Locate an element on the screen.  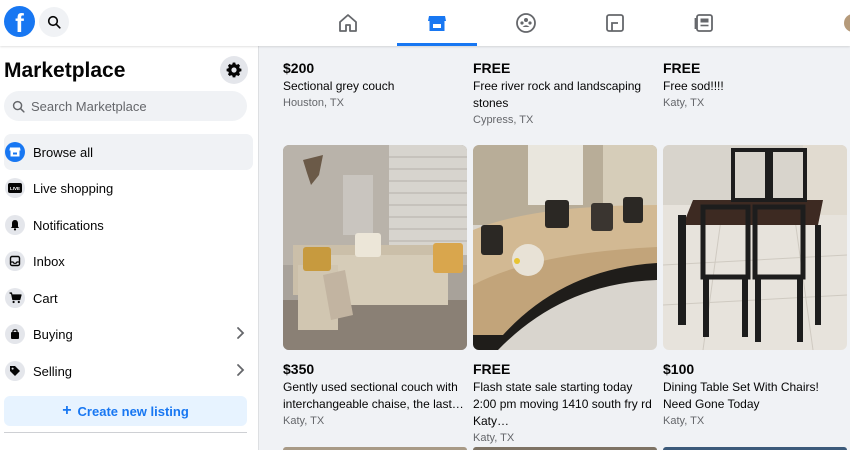
tab-home is located at coordinates (348, 23).